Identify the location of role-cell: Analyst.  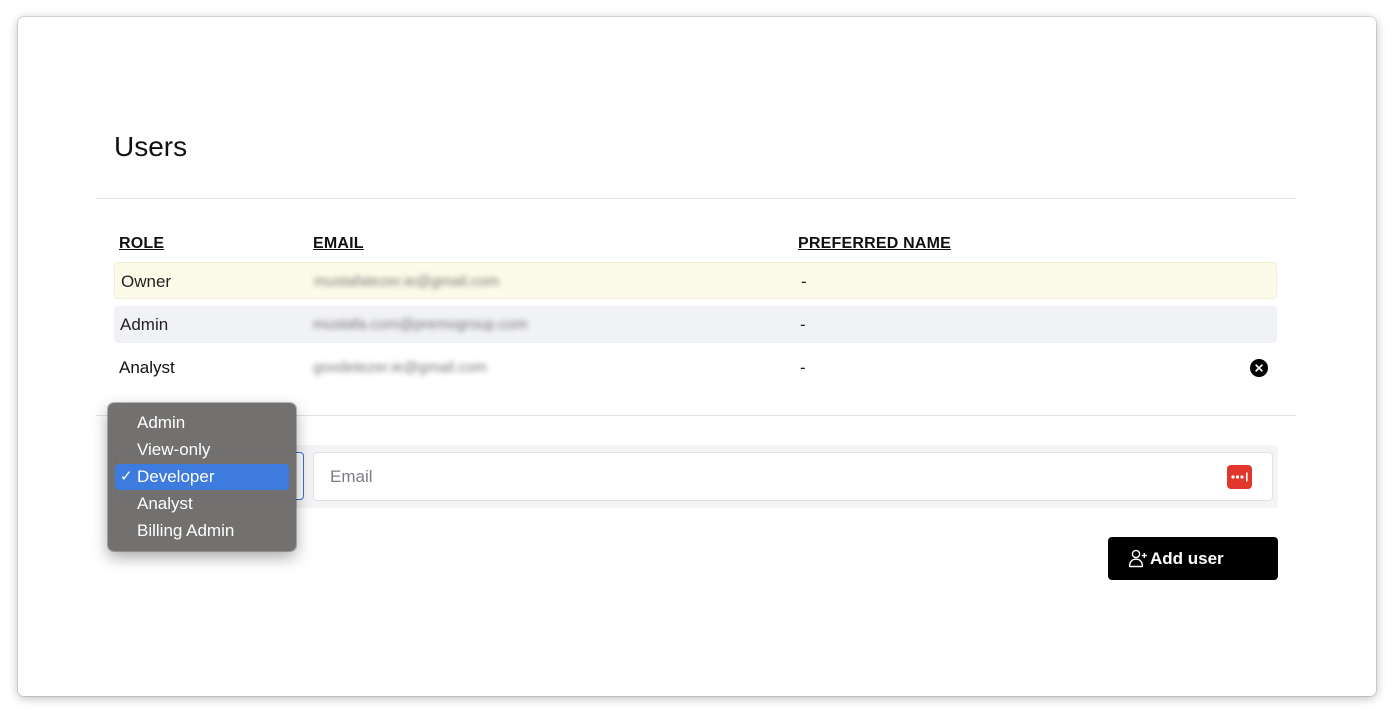
(147, 367).